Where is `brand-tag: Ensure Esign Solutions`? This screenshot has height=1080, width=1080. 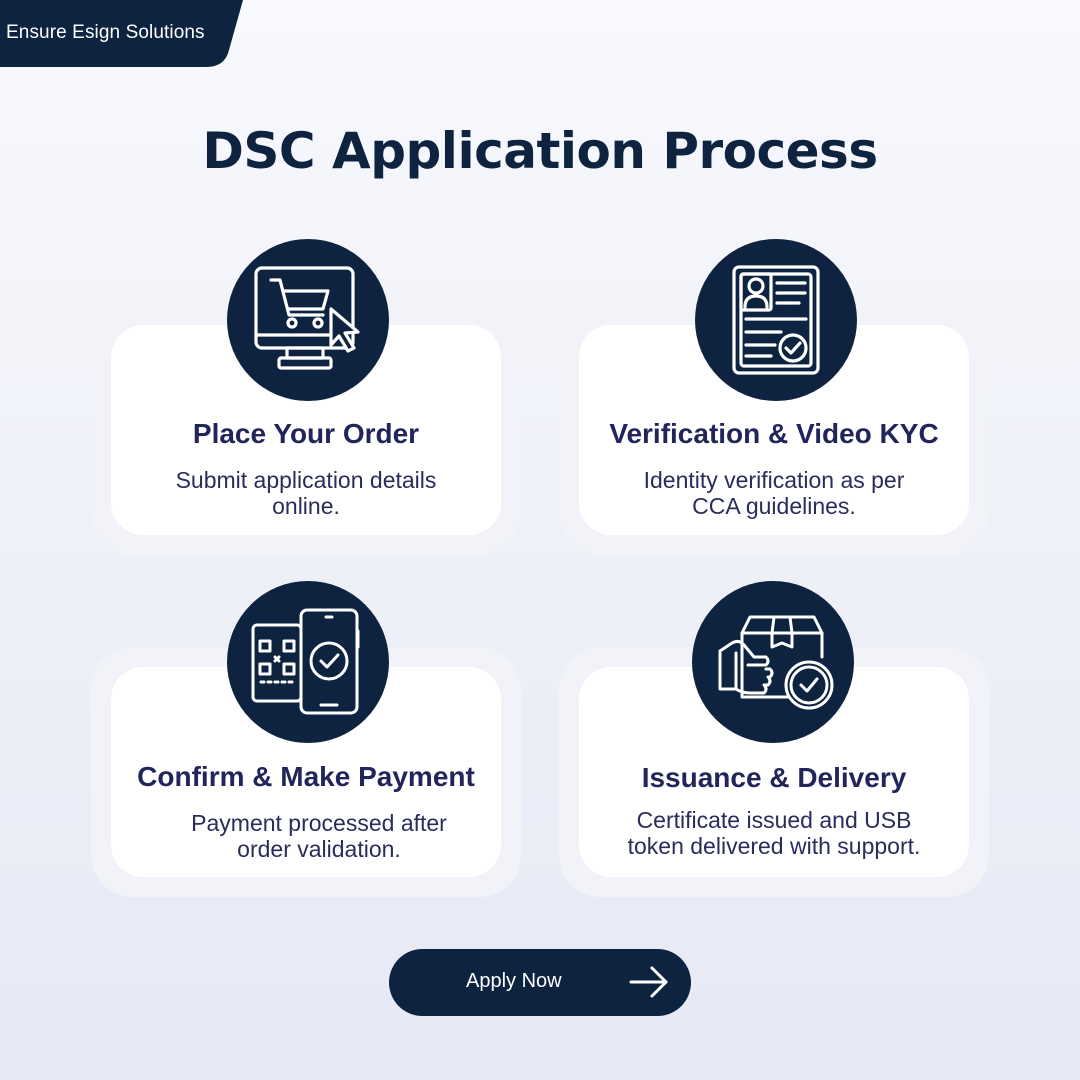
brand-tag: Ensure Esign Solutions is located at coordinates (122, 33).